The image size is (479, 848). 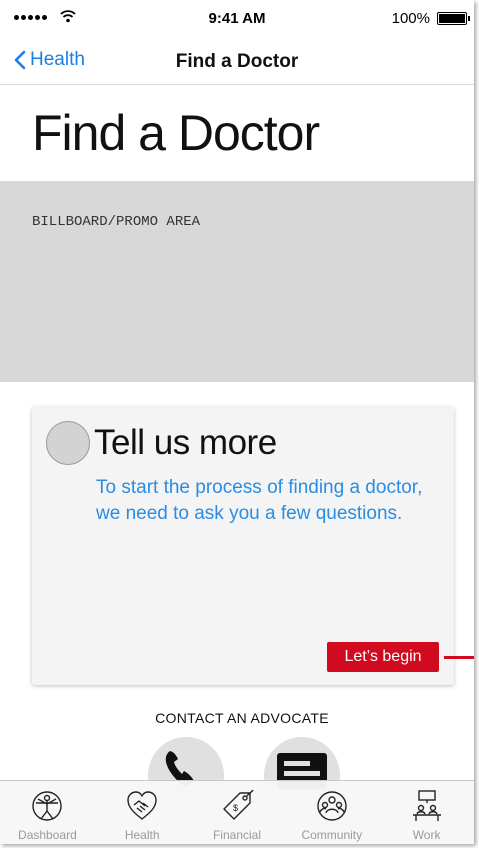 What do you see at coordinates (47, 806) in the screenshot?
I see `vitruvian-icon` at bounding box center [47, 806].